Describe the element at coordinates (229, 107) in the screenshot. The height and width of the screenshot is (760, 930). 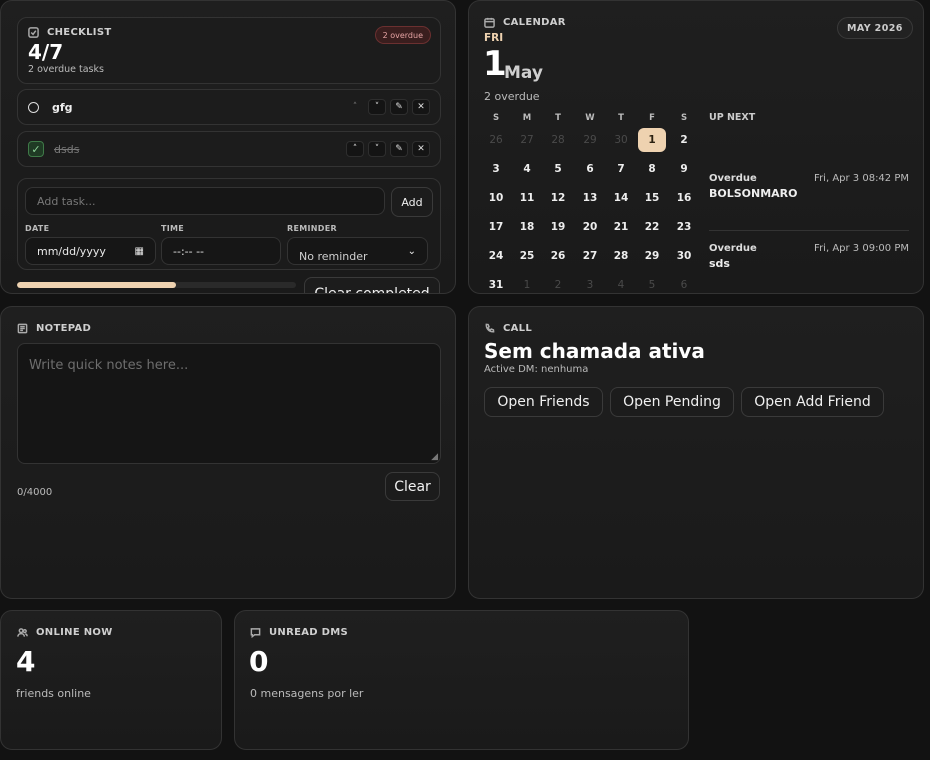
I see `task-row: gfg ˄ ˅ ✎ ✕` at that location.